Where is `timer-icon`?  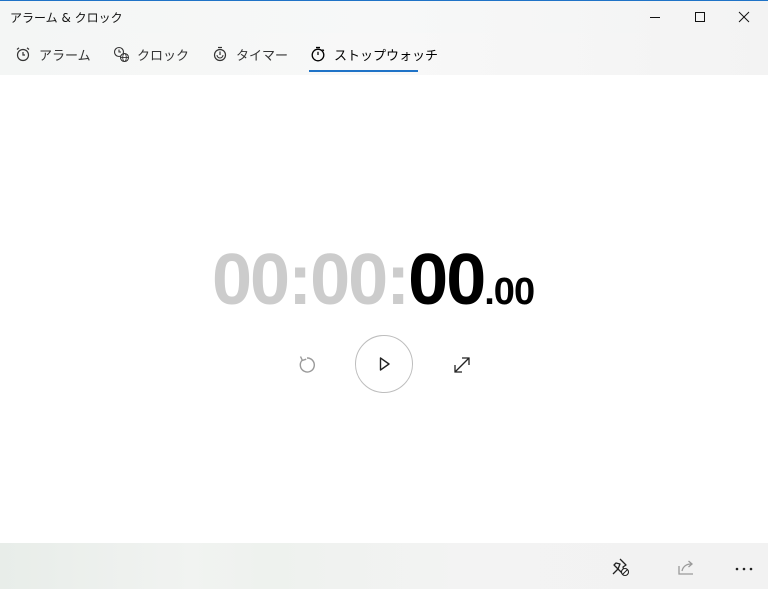
timer-icon is located at coordinates (220, 54).